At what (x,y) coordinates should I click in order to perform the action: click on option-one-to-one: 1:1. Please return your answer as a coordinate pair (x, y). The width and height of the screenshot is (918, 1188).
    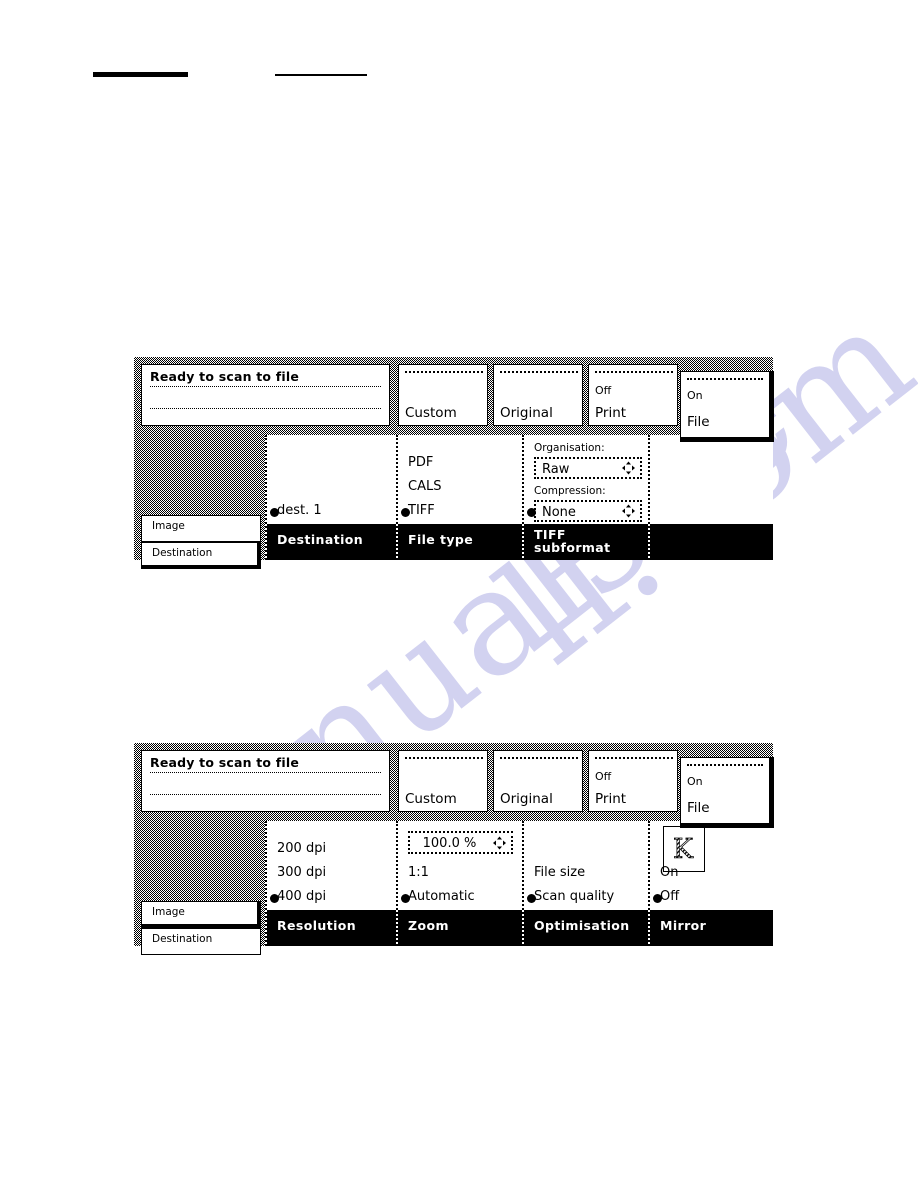
    Looking at the image, I should click on (418, 872).